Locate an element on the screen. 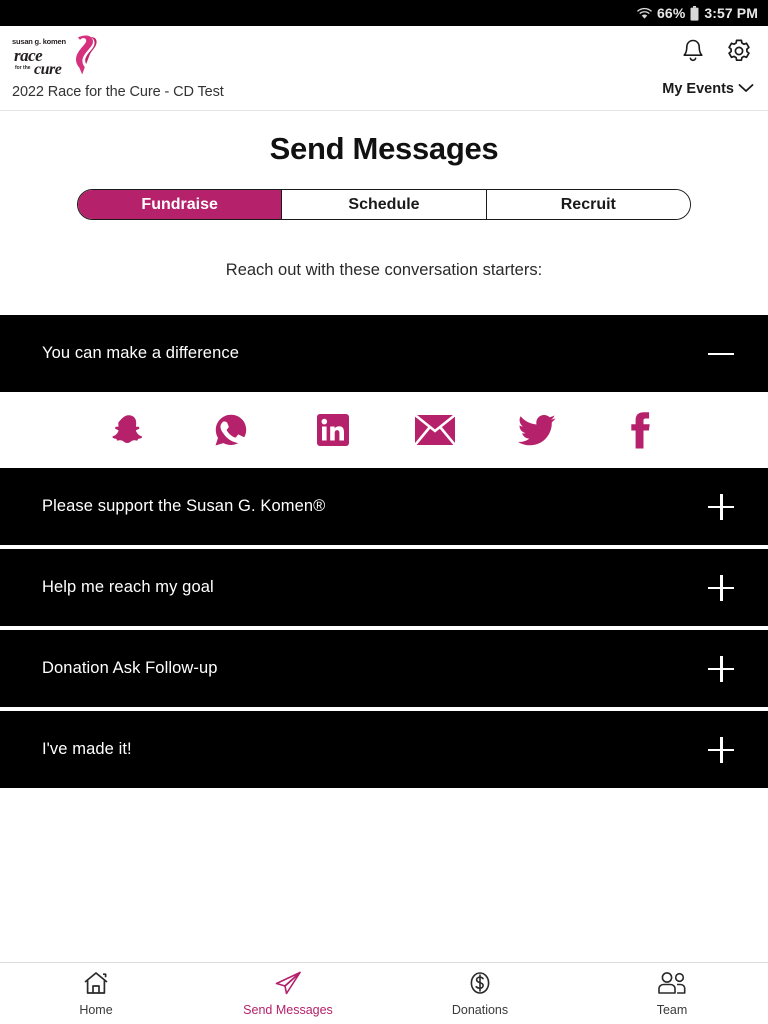  notifications-button is located at coordinates (693, 53).